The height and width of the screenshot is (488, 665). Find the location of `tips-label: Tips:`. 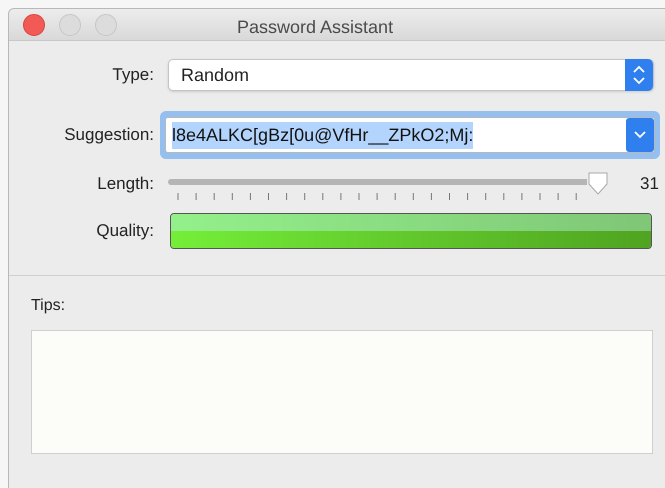

tips-label: Tips: is located at coordinates (48, 306).